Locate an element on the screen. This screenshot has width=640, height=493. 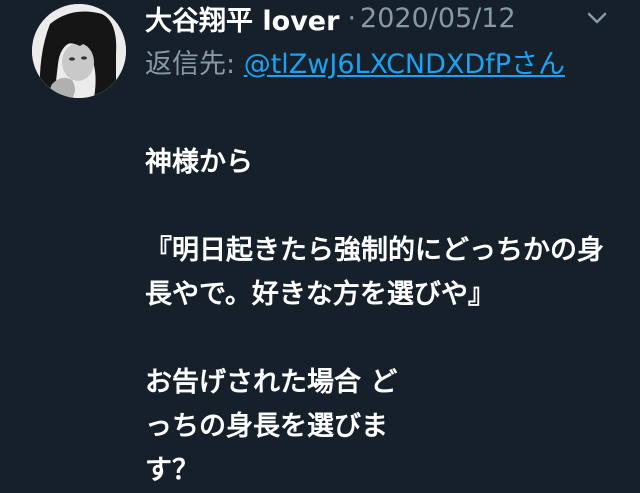
tweet-paragraph: お告げされた場合 どっちの身長を選びます？ is located at coordinates (271, 426).